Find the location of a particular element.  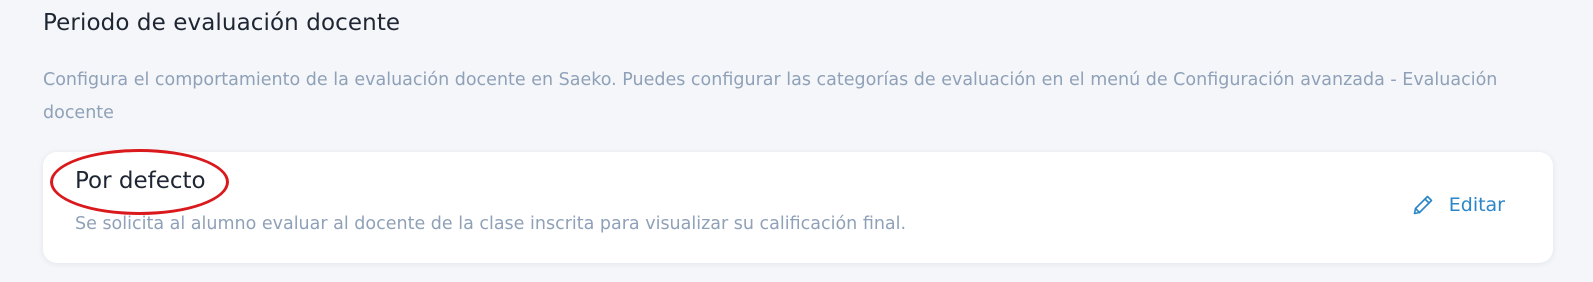

pencil-icon is located at coordinates (1423, 205).